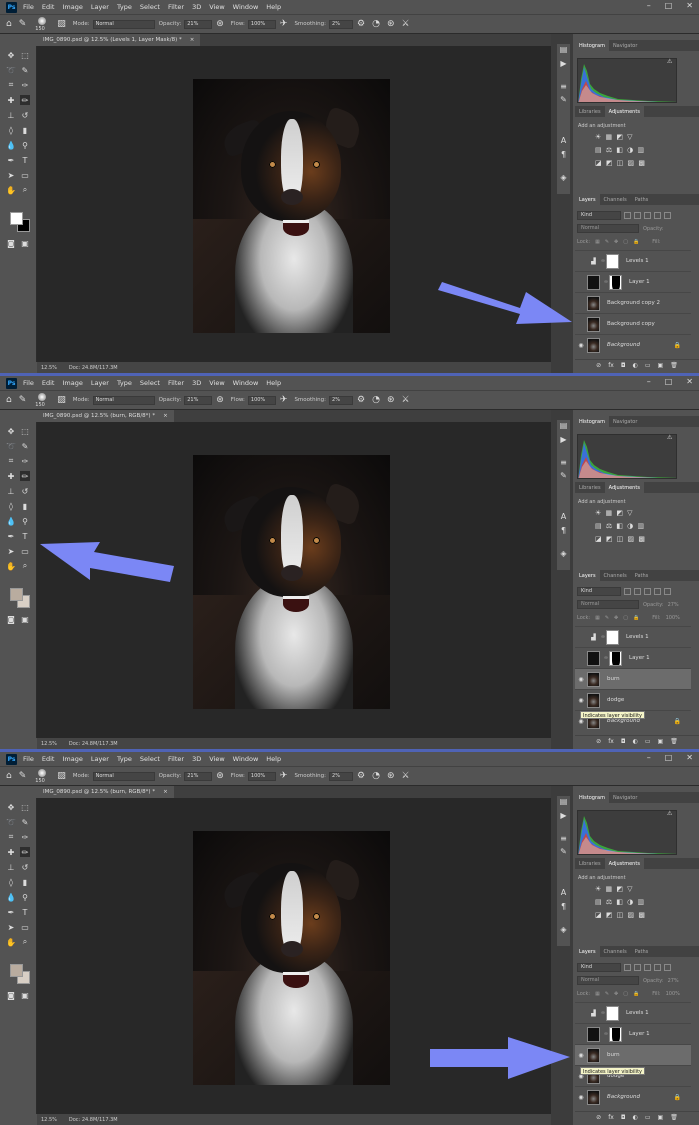 This screenshot has height=1125, width=699. What do you see at coordinates (637, 967) in the screenshot?
I see `filter-adjust-icon` at bounding box center [637, 967].